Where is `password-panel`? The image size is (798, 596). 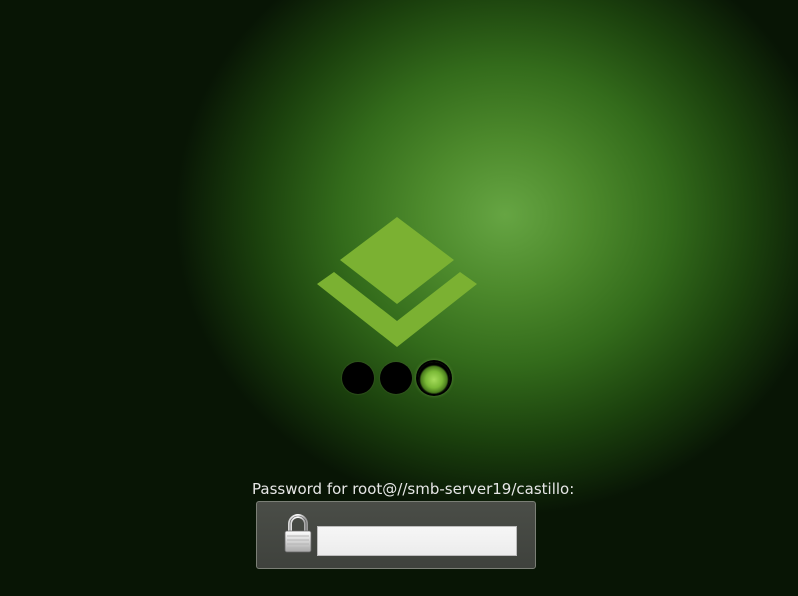
password-panel is located at coordinates (396, 535).